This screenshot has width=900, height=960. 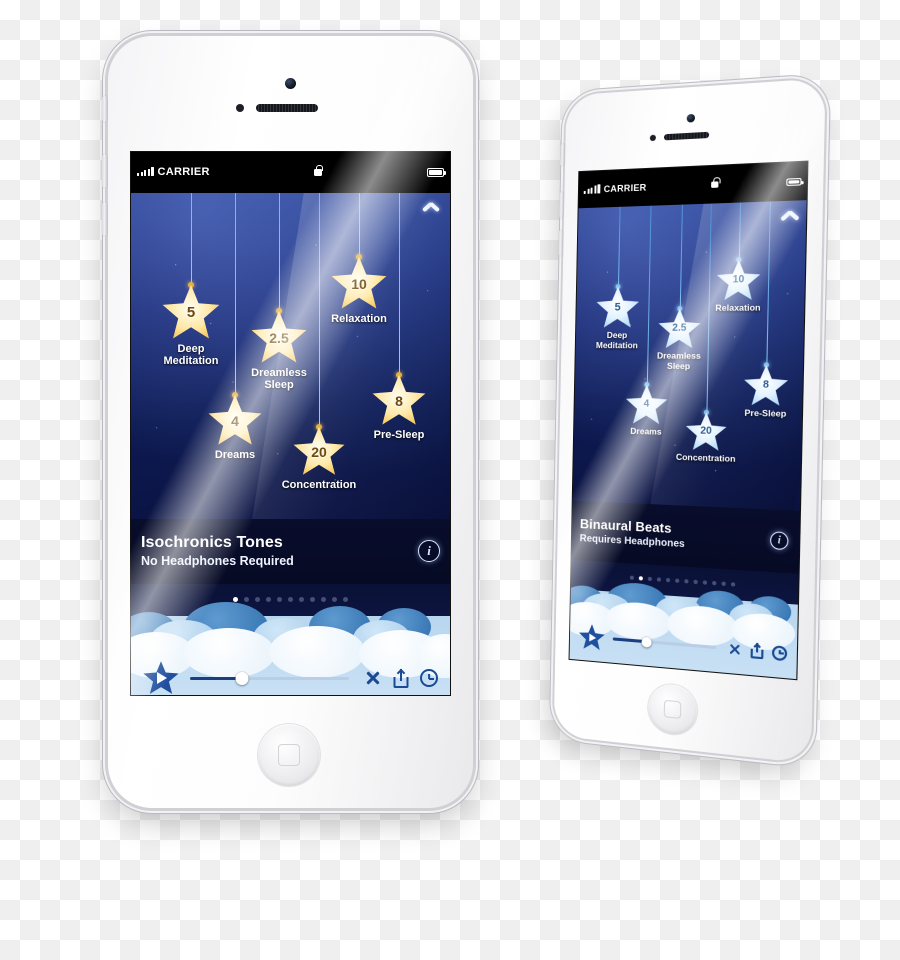 I want to click on preset-label: Dreamless Sleep, so click(x=279, y=379).